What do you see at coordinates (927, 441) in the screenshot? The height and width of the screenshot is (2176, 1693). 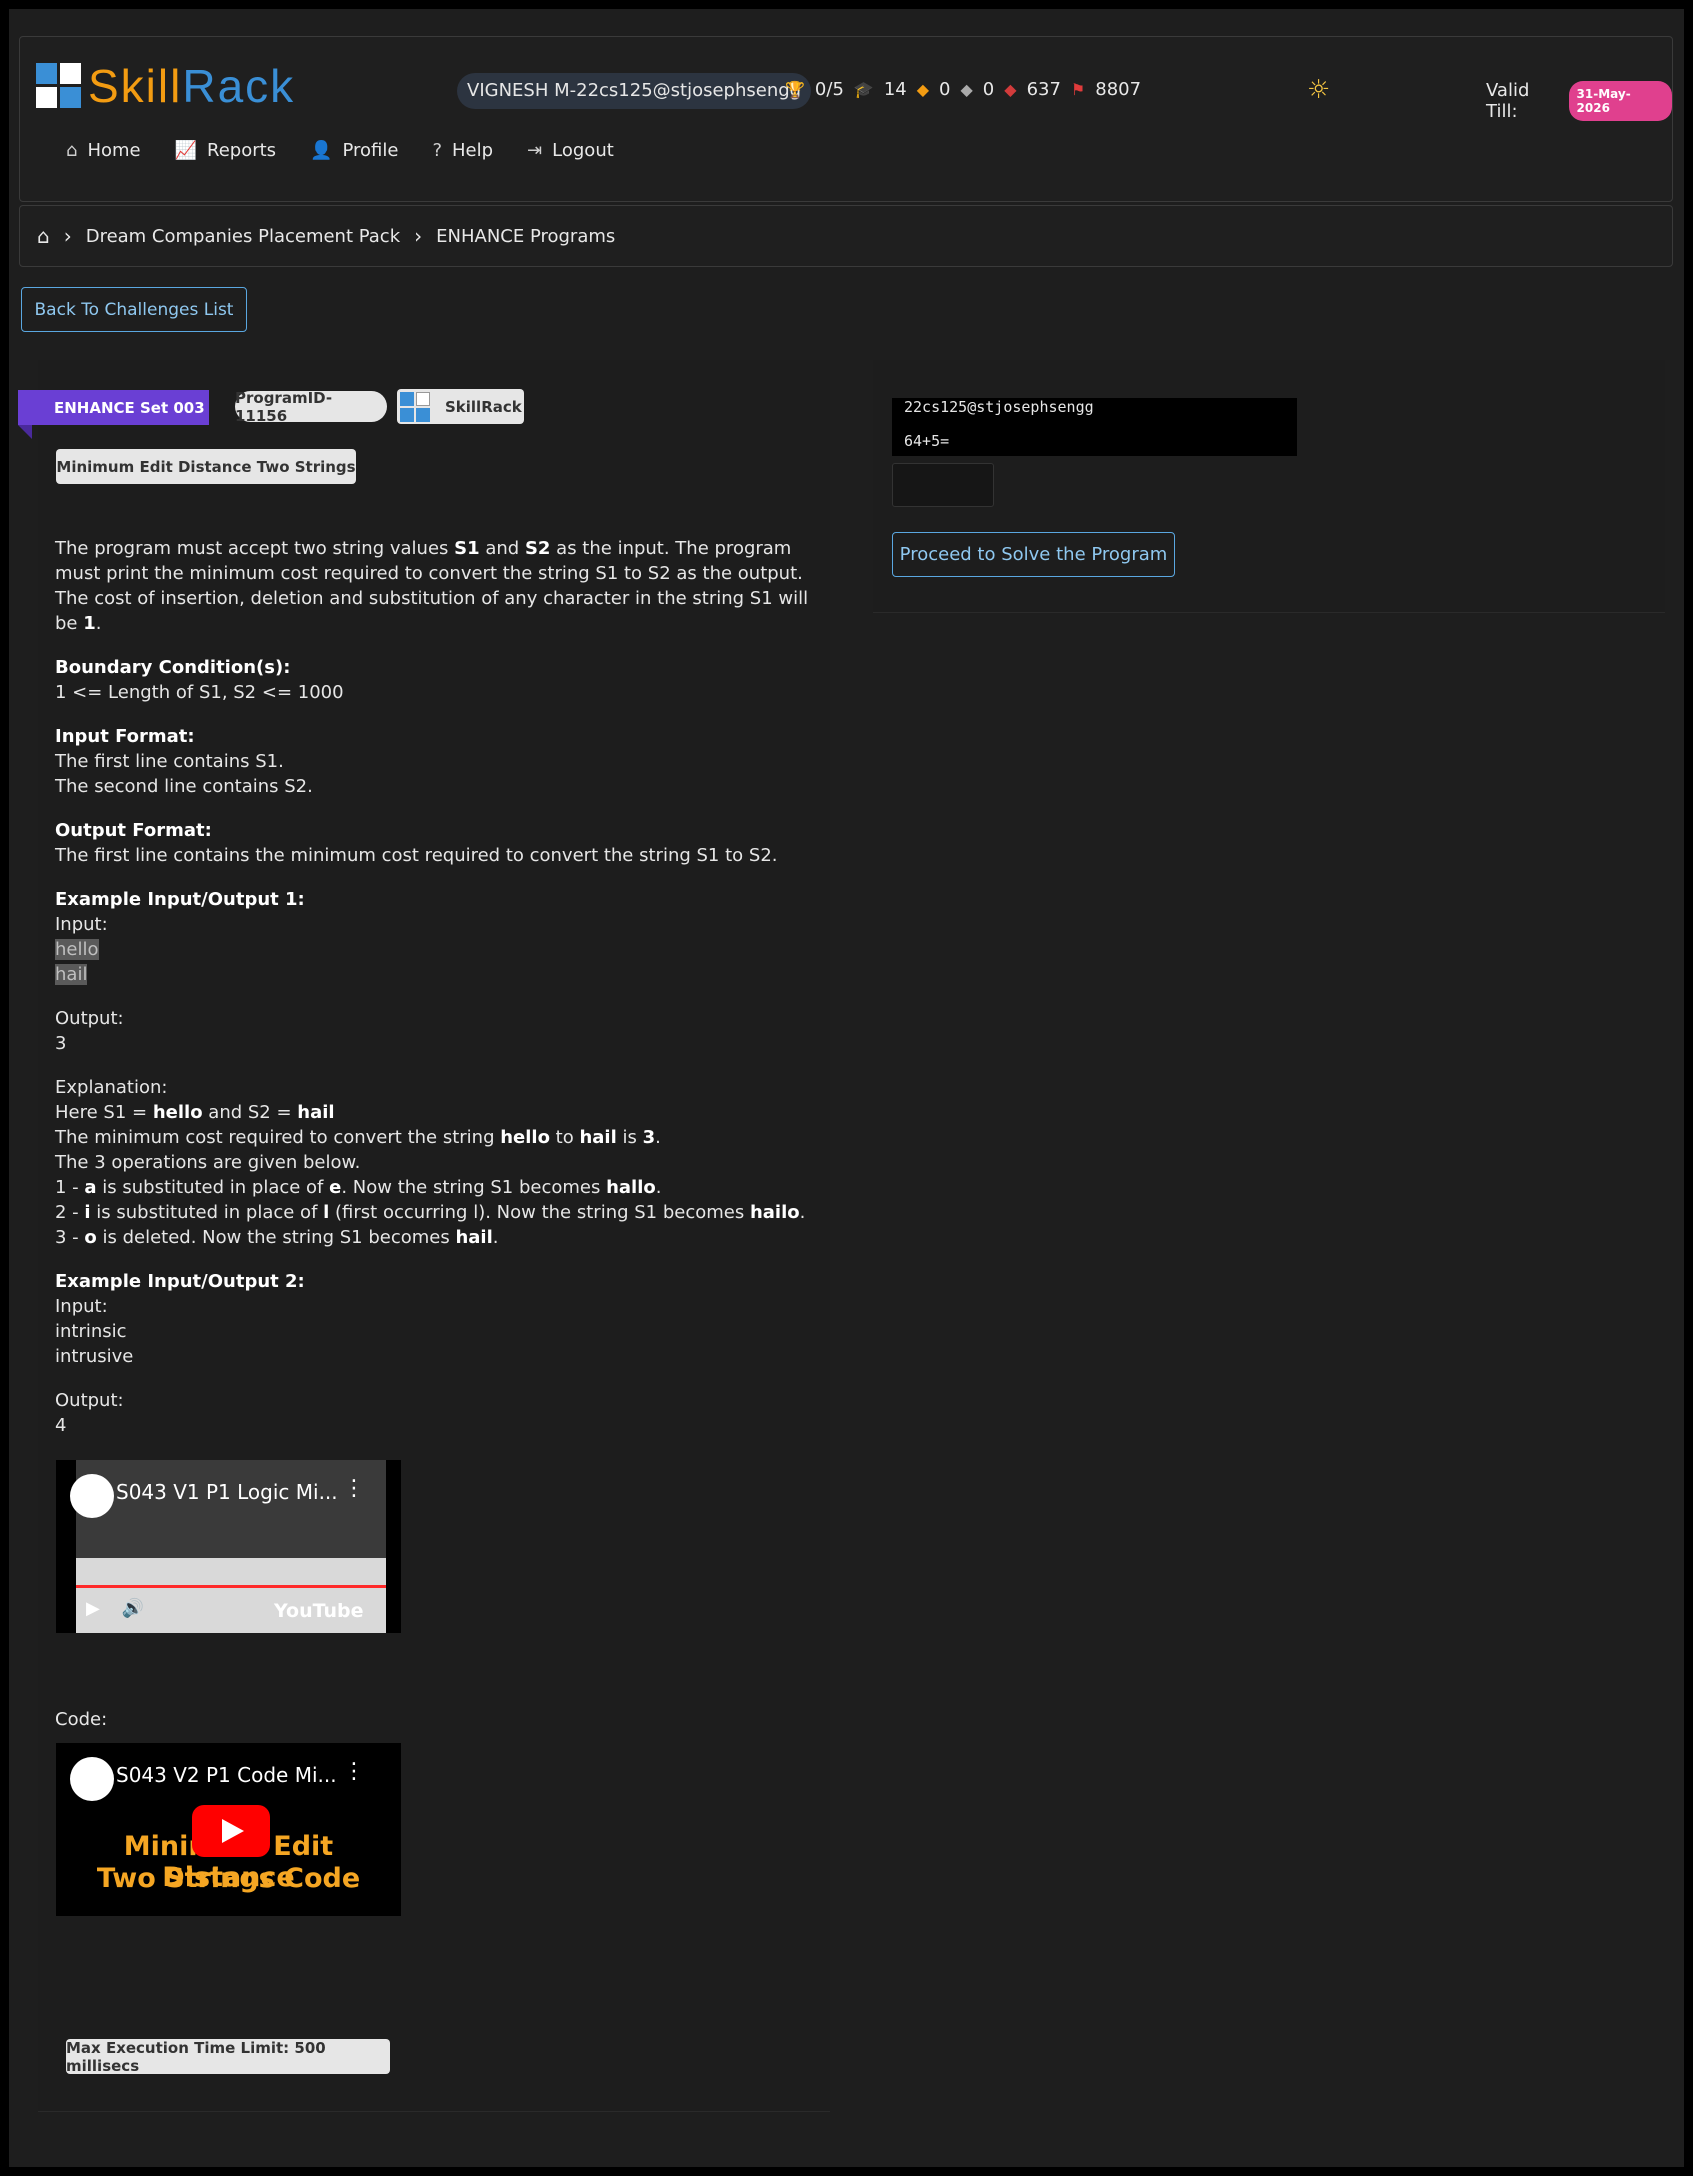 I see `captcha-question: 64+5=` at bounding box center [927, 441].